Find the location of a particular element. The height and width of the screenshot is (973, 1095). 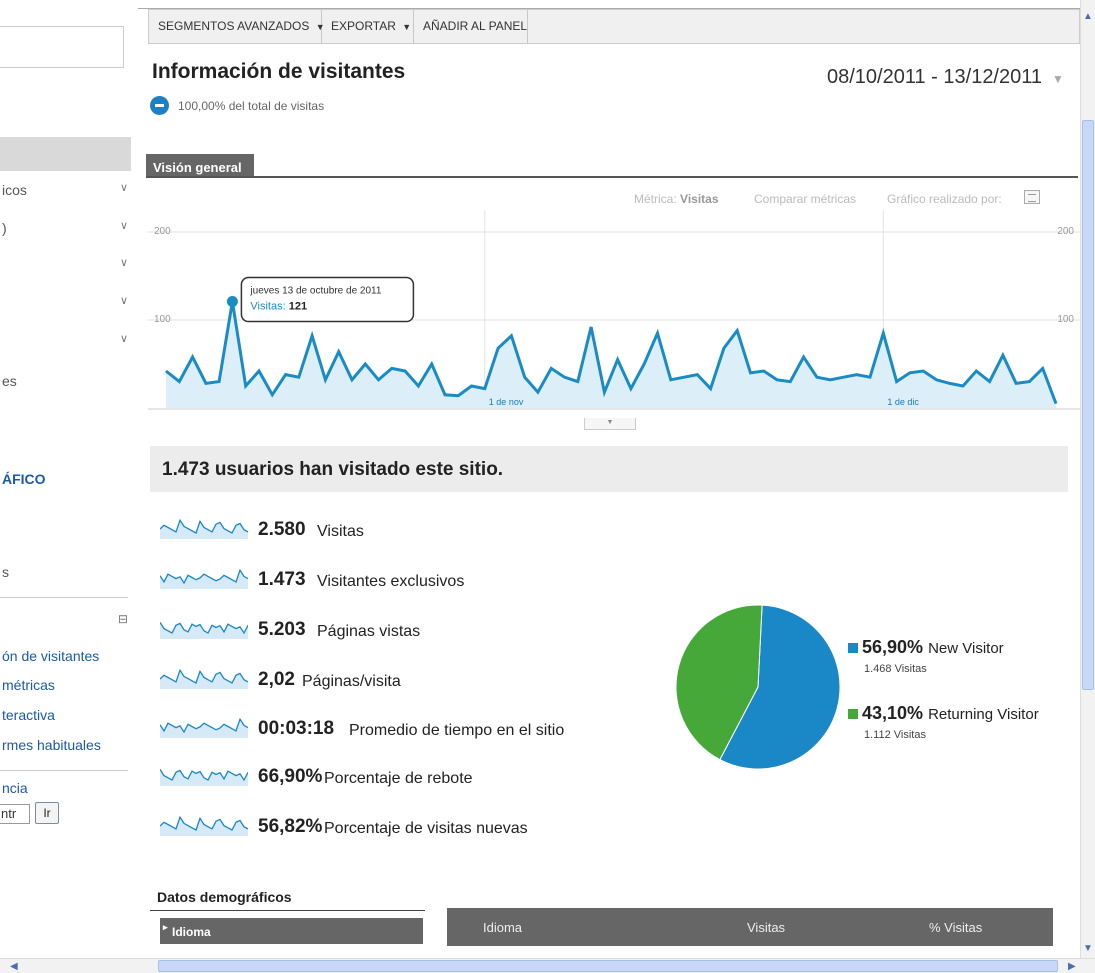

metric-selector: Métrica: Visitas is located at coordinates (676, 199).